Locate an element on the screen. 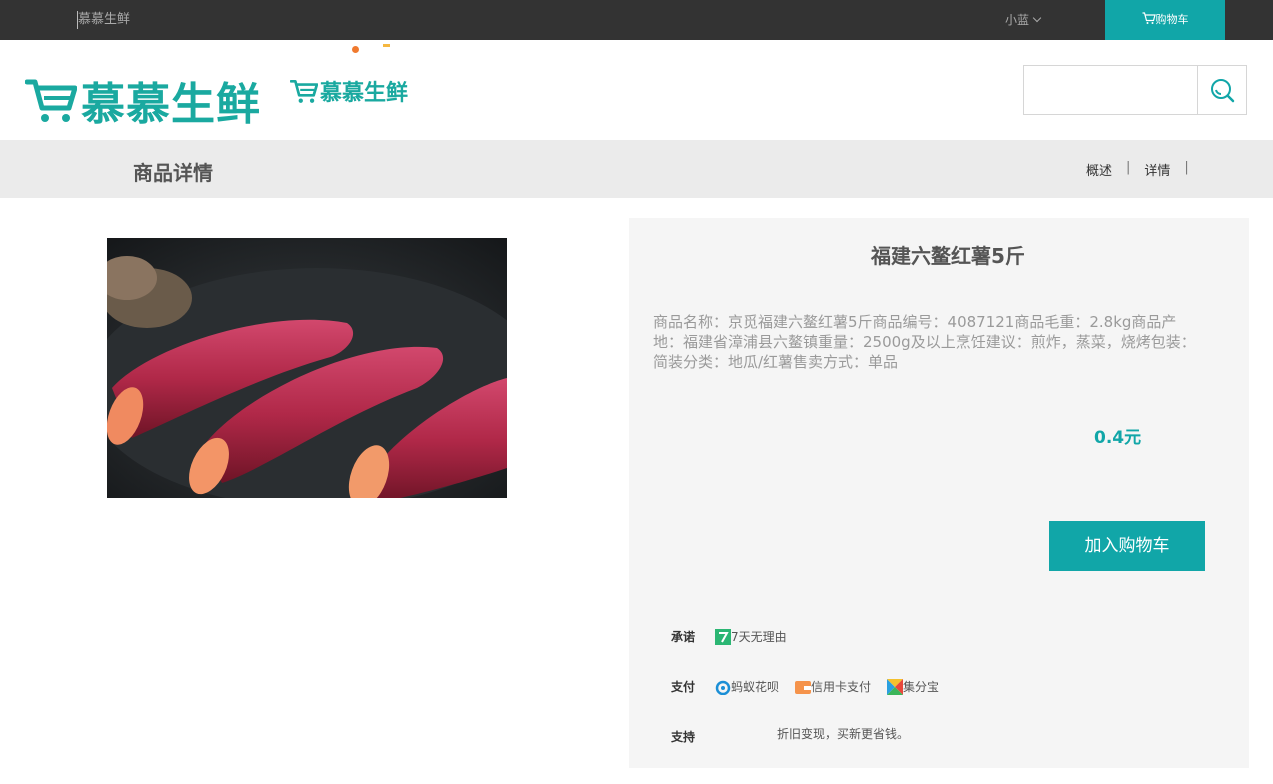  add-to-cart-button: 加入购物车 is located at coordinates (1127, 546).